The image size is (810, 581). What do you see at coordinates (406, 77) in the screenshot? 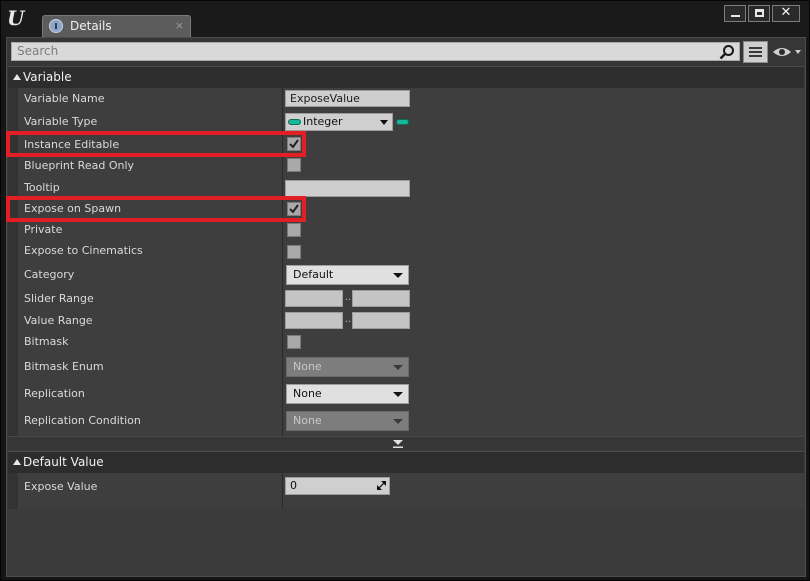
I see `section-header-variable: Variable` at bounding box center [406, 77].